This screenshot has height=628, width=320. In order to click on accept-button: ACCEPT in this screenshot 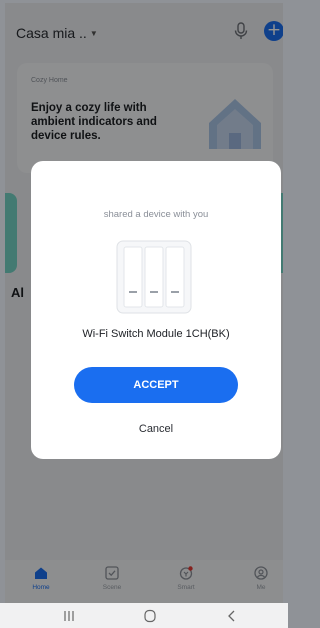, I will do `click(156, 385)`.